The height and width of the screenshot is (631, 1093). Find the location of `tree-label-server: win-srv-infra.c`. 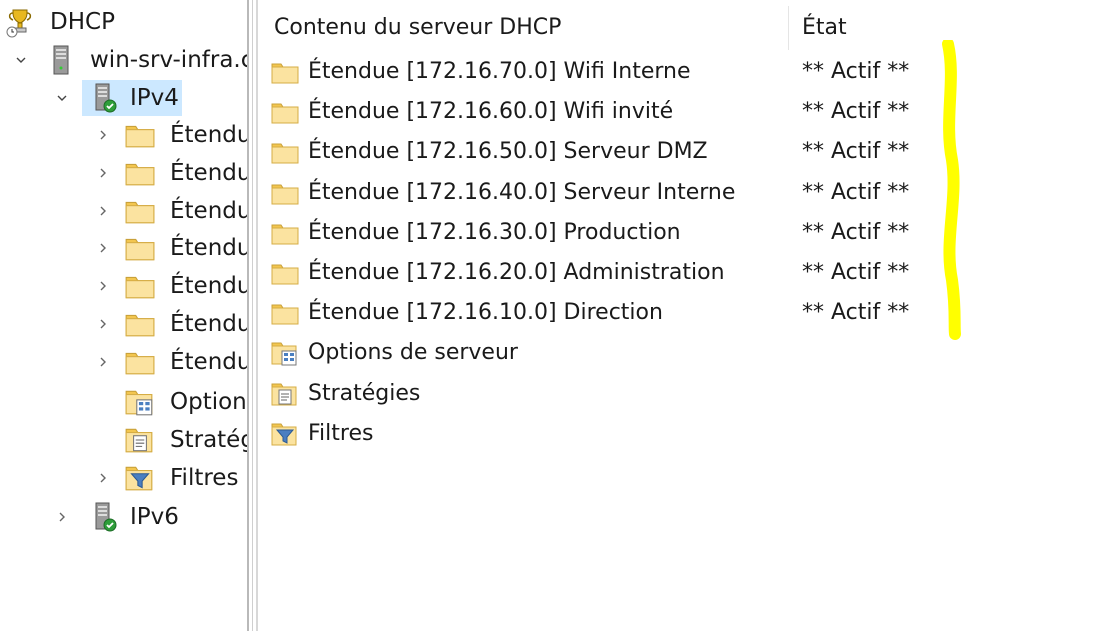

tree-label-server: win-srv-infra.c is located at coordinates (168, 60).